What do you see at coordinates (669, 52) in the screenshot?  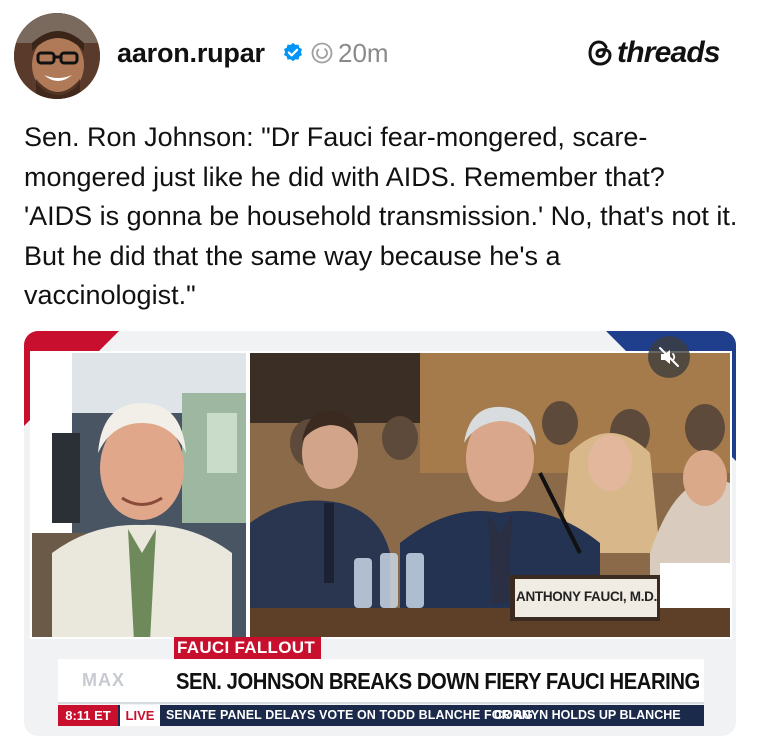 I see `threads-wordmark: threads` at bounding box center [669, 52].